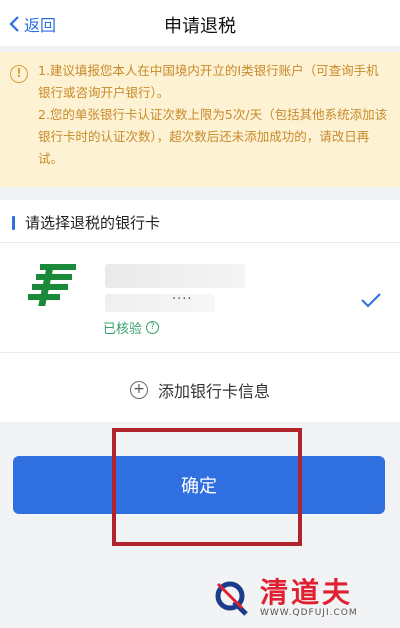 The width and height of the screenshot is (400, 628). I want to click on check-icon, so click(371, 300).